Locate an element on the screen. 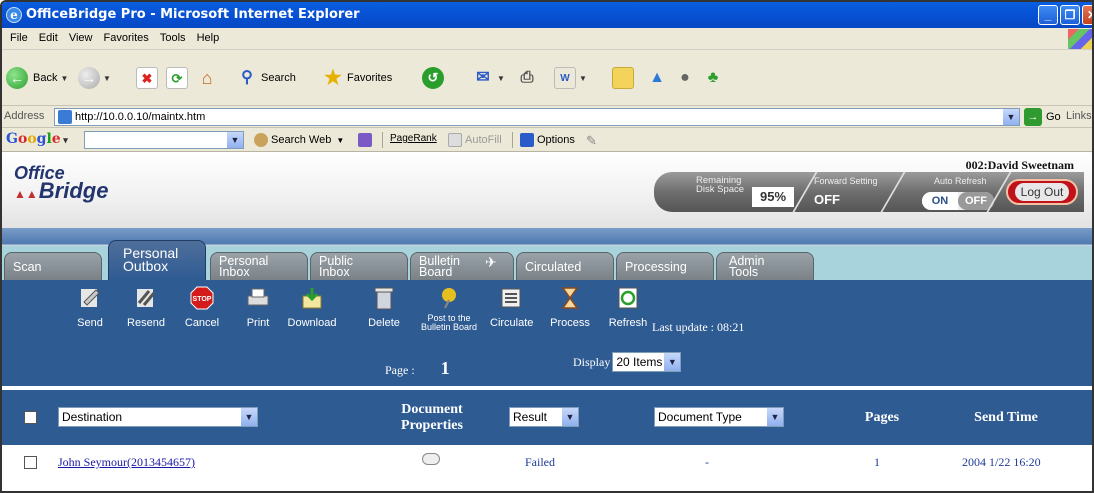  windows-logo-icon is located at coordinates (1080, 39).